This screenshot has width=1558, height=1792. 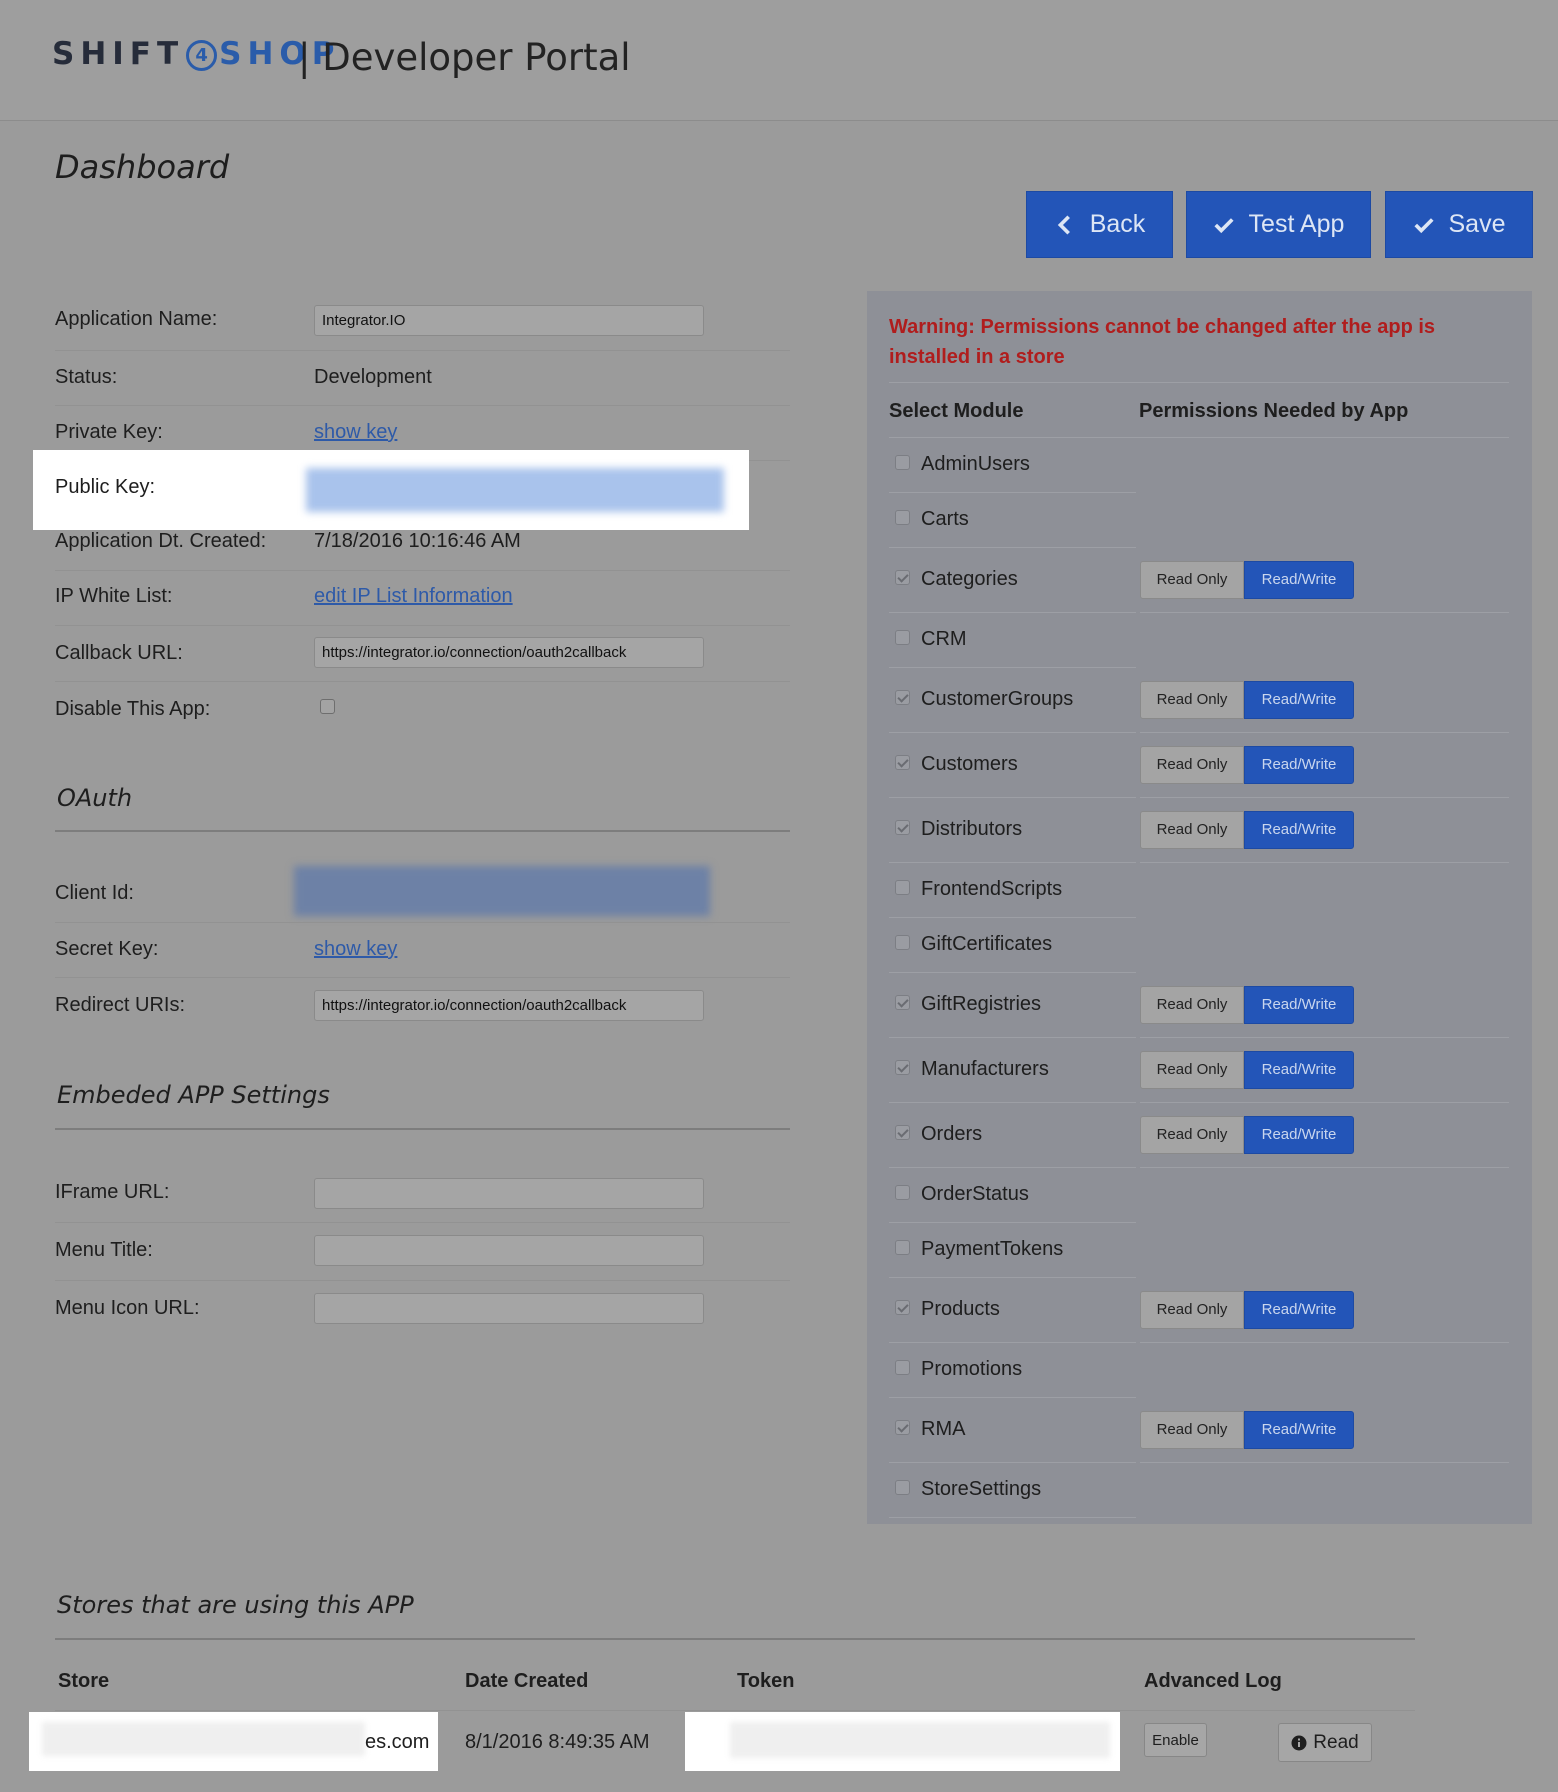 I want to click on module-name: Distributors, so click(x=972, y=828).